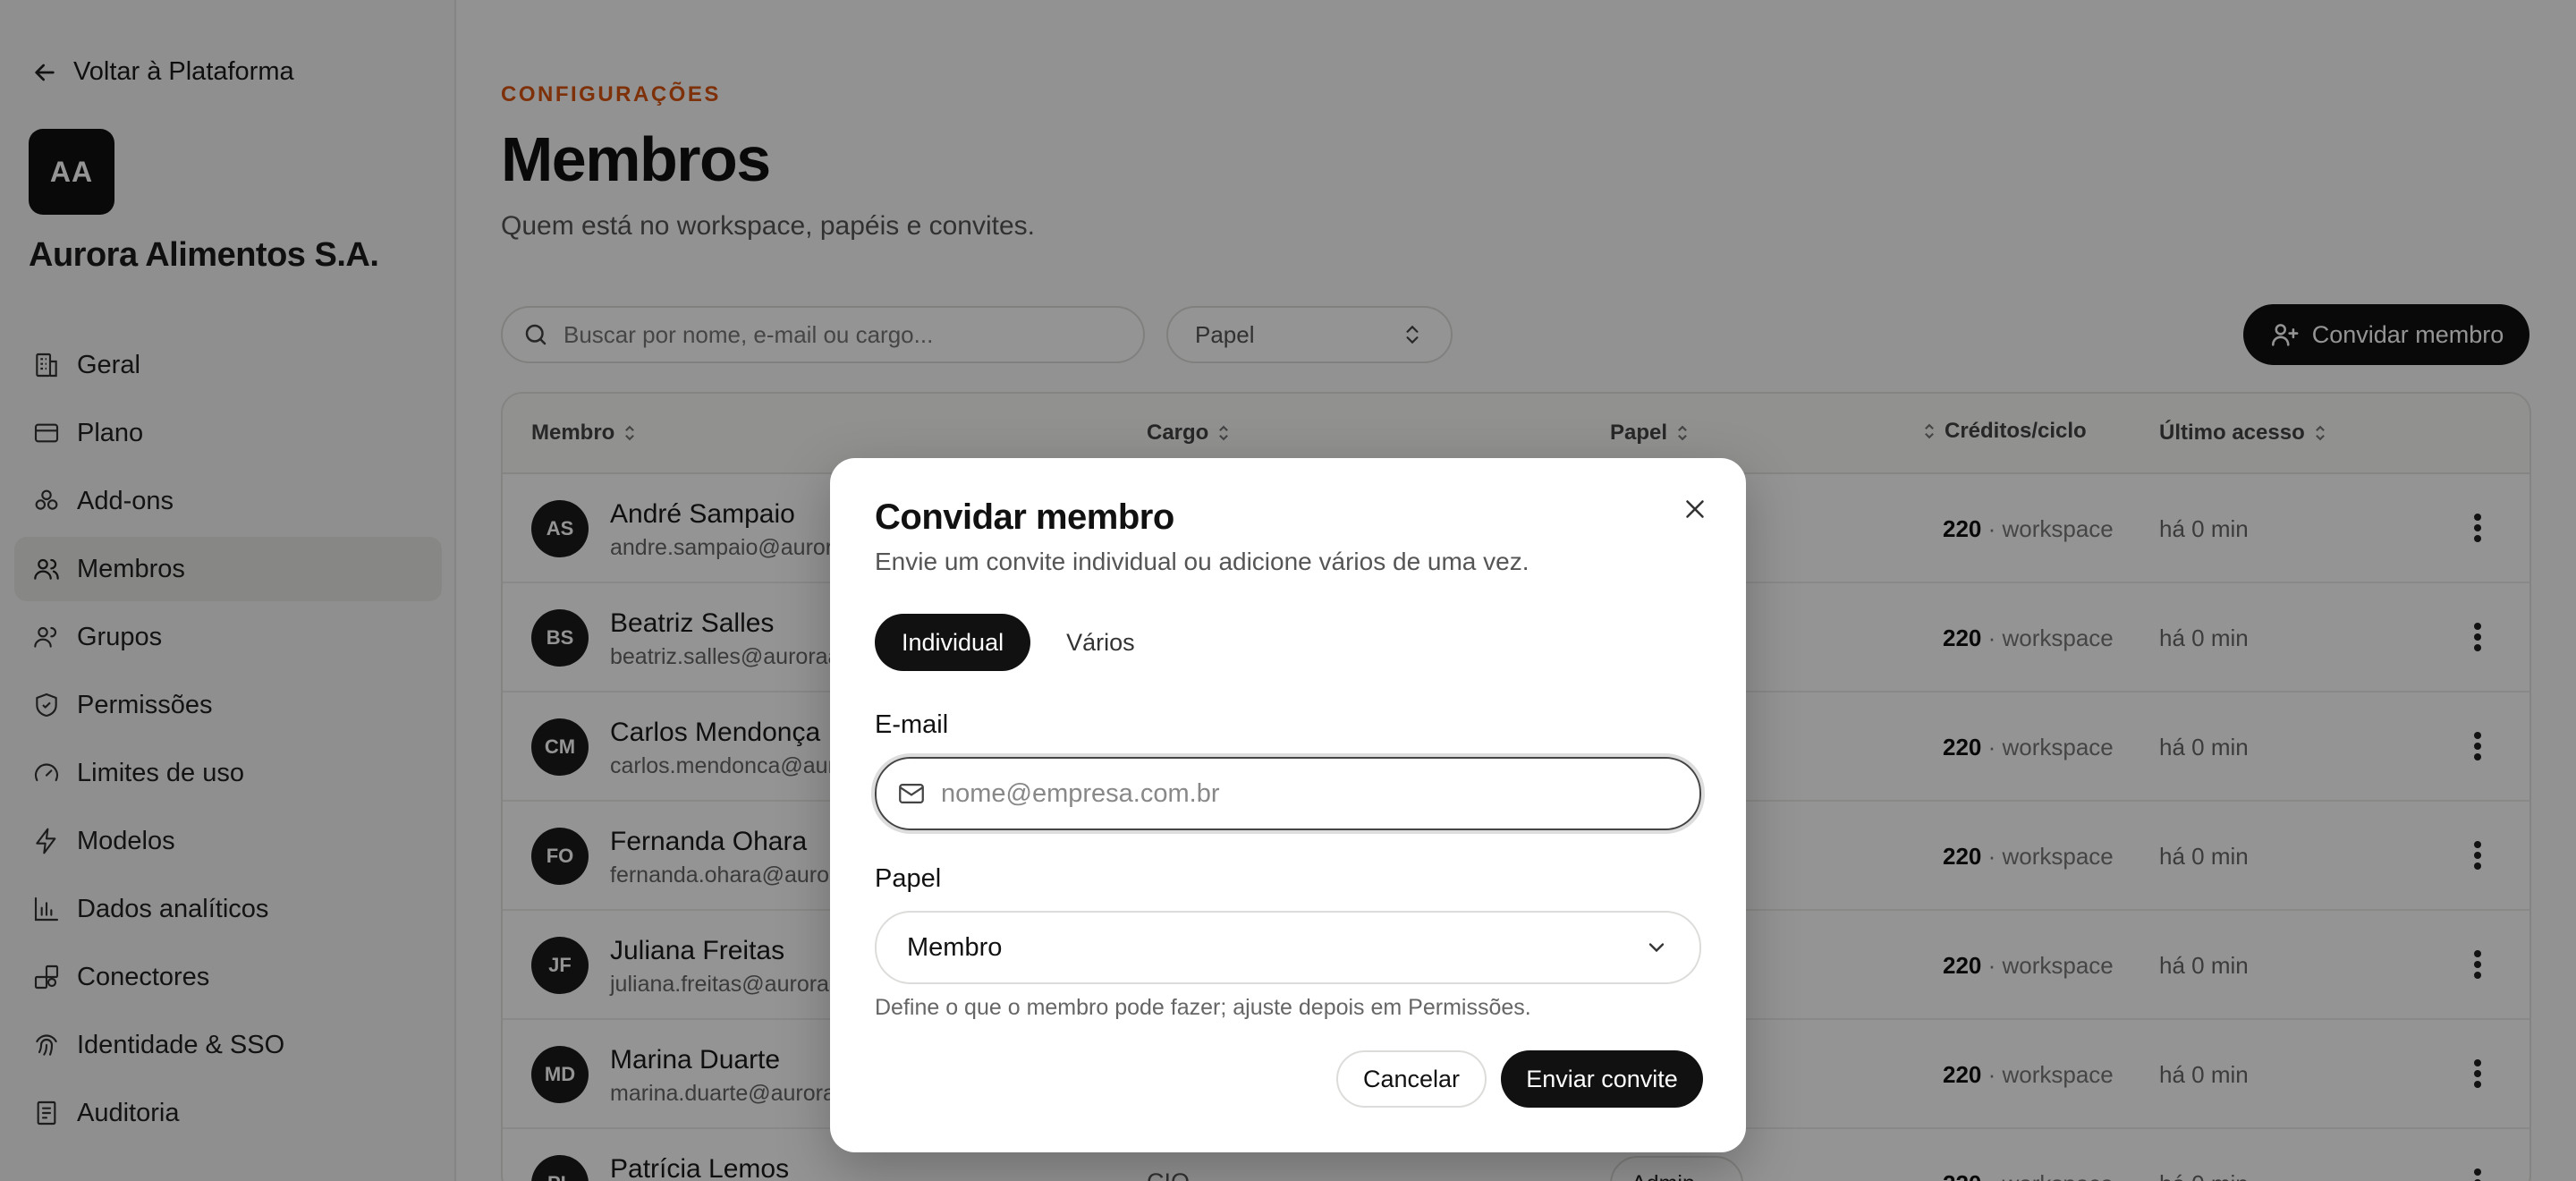 This screenshot has height=1181, width=2576. I want to click on email-field-label: E-mail, so click(912, 724).